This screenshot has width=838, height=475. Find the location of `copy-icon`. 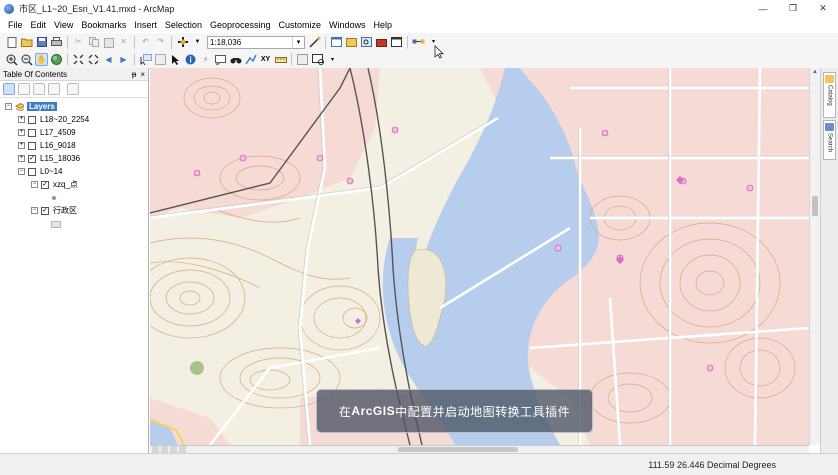

copy-icon is located at coordinates (93, 42).